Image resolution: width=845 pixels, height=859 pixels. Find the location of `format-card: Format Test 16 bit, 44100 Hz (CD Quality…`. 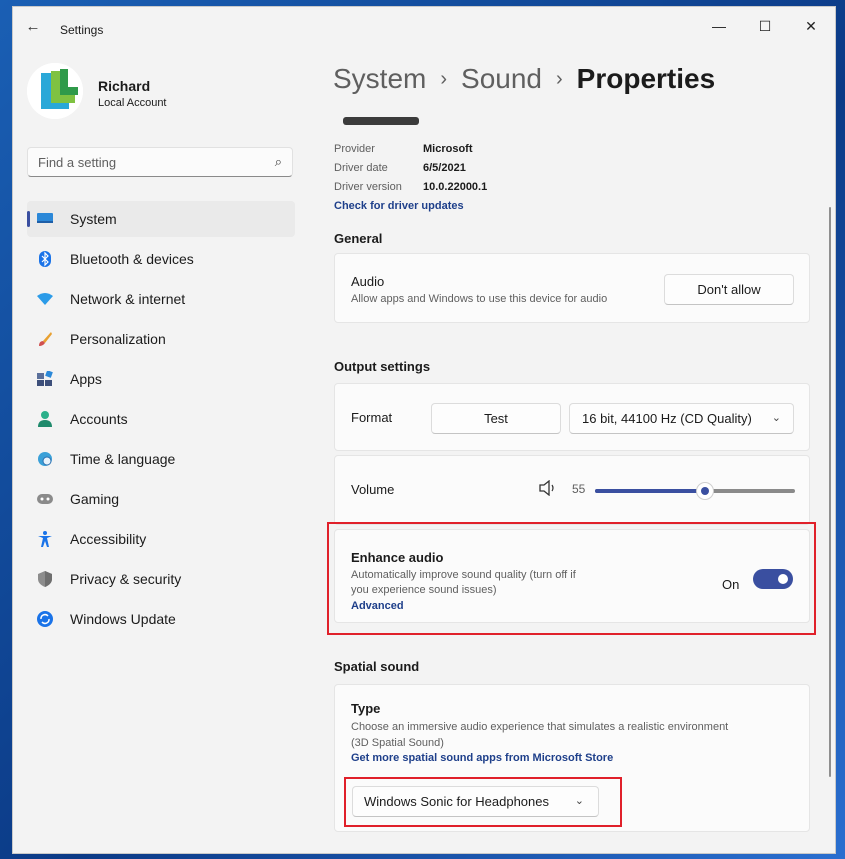

format-card: Format Test 16 bit, 44100 Hz (CD Quality… is located at coordinates (572, 417).